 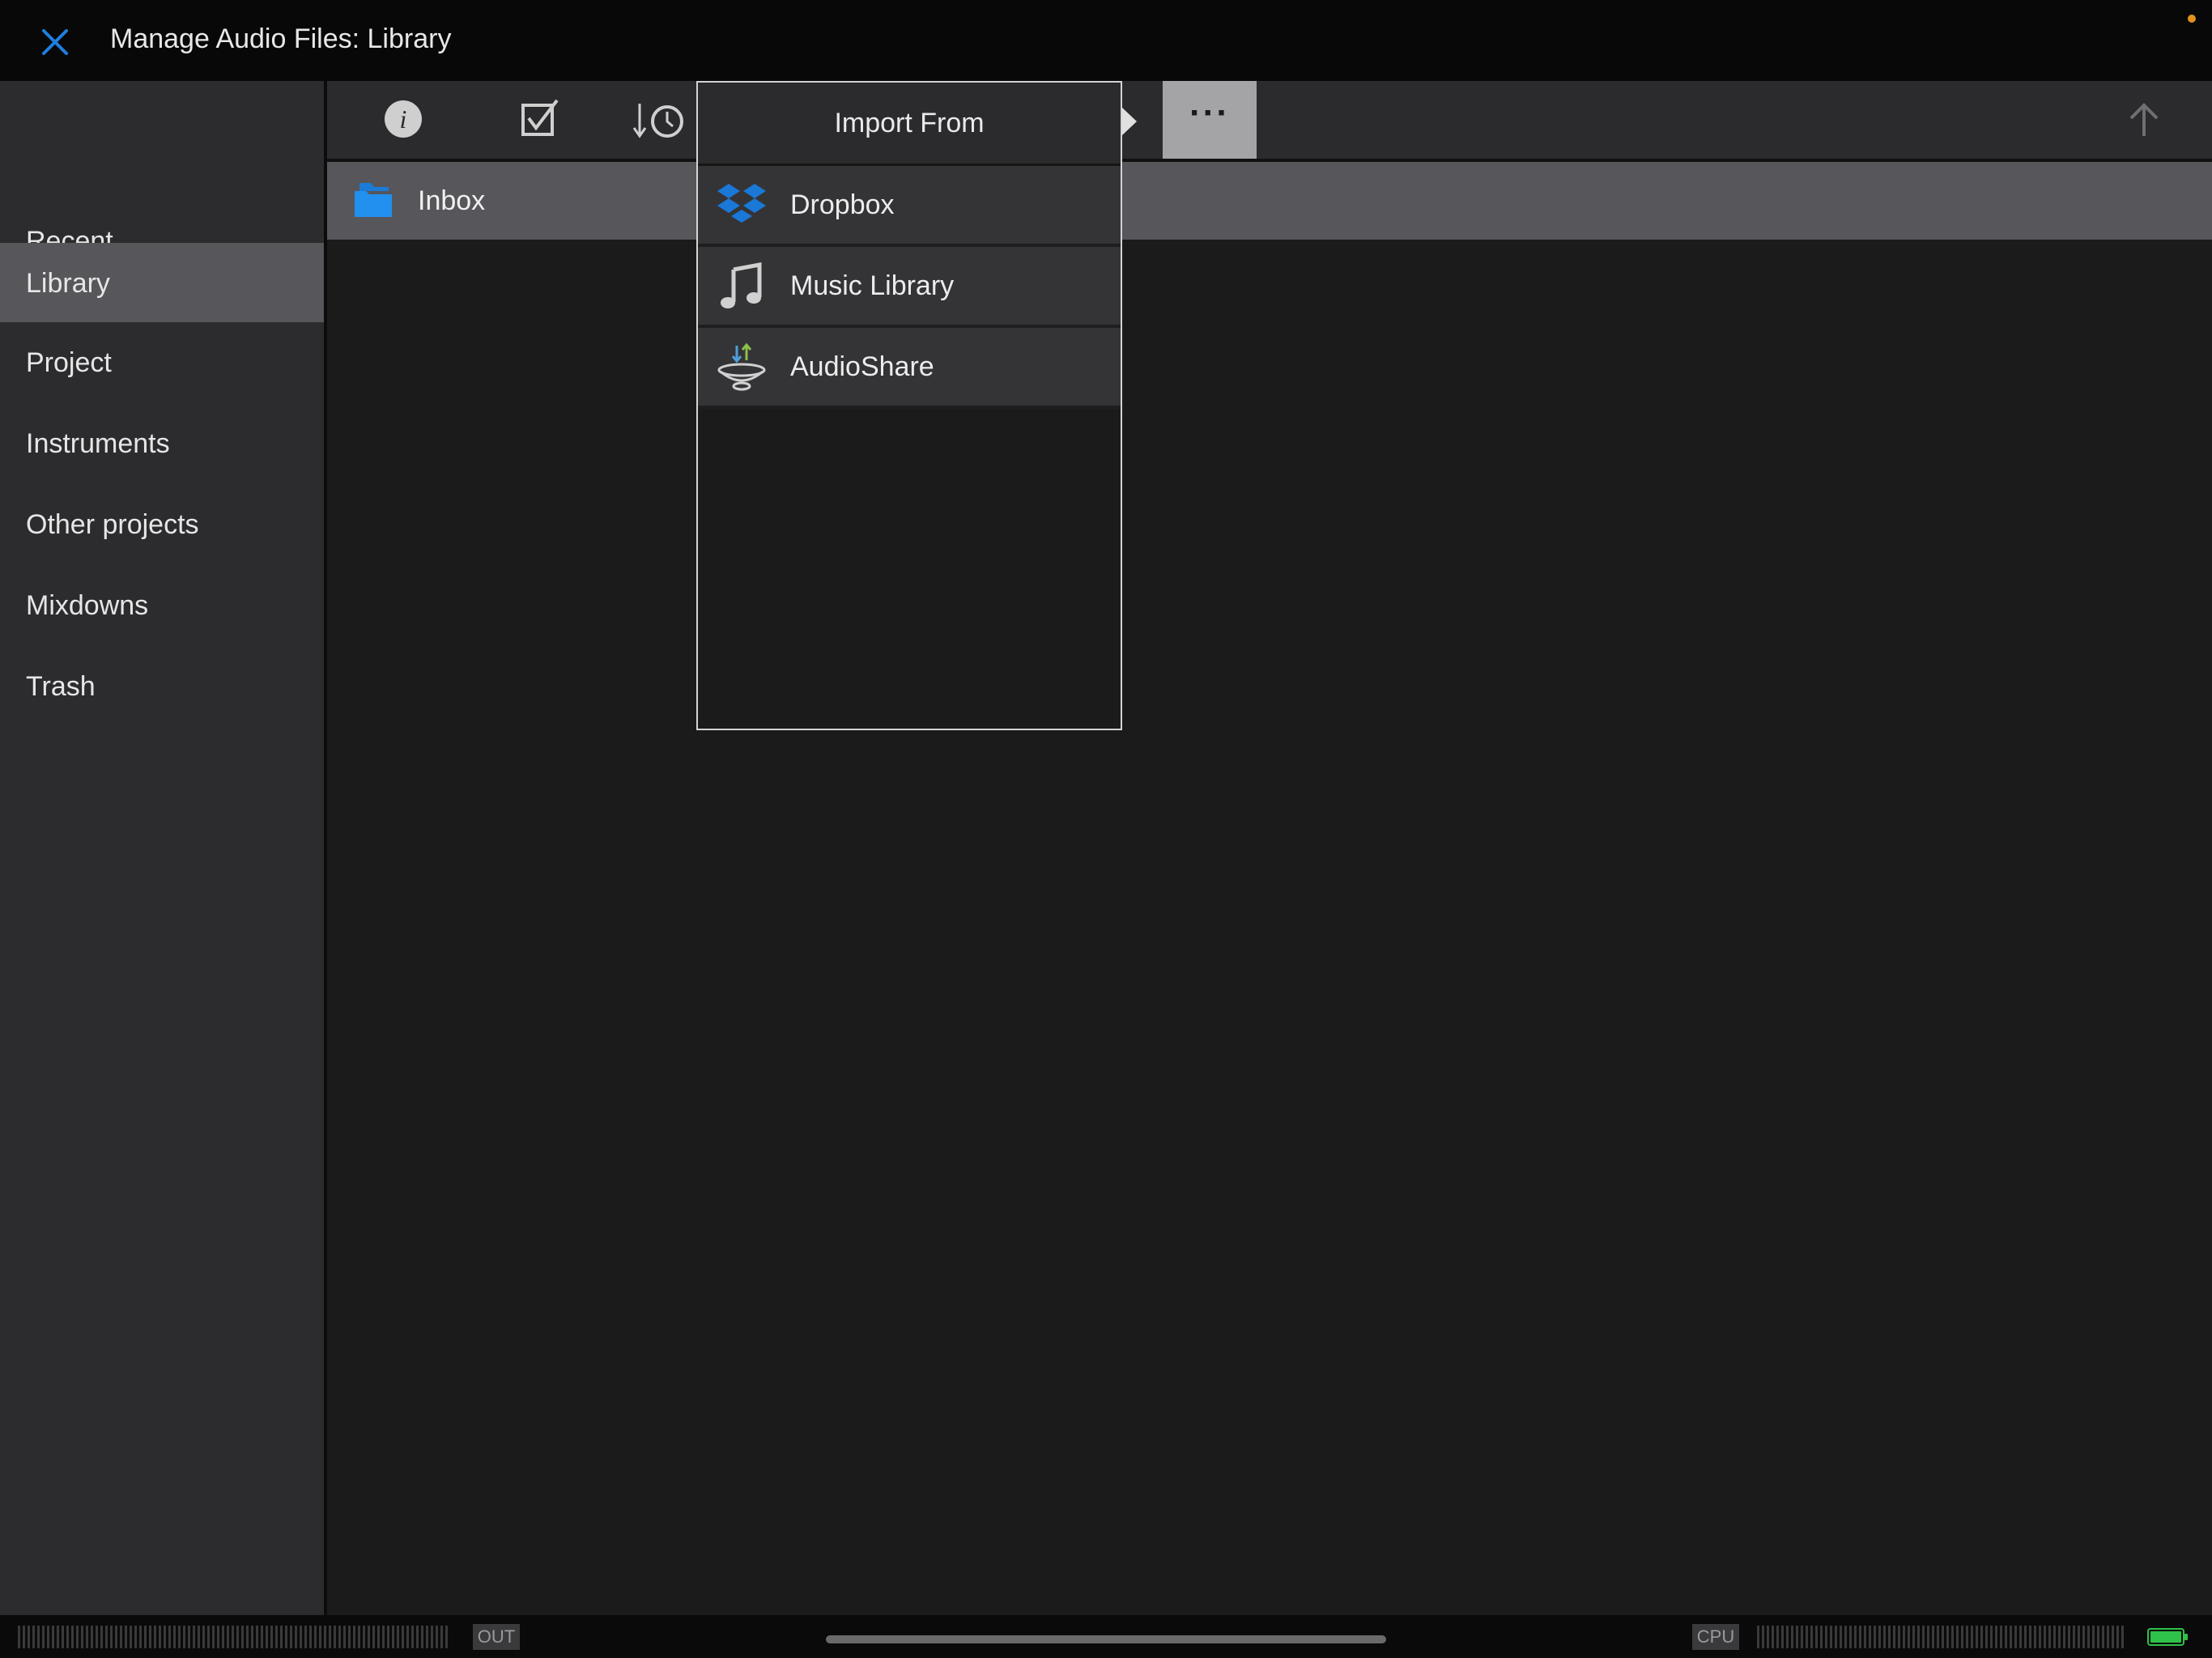 I want to click on import-item-label: Music Library, so click(x=873, y=285).